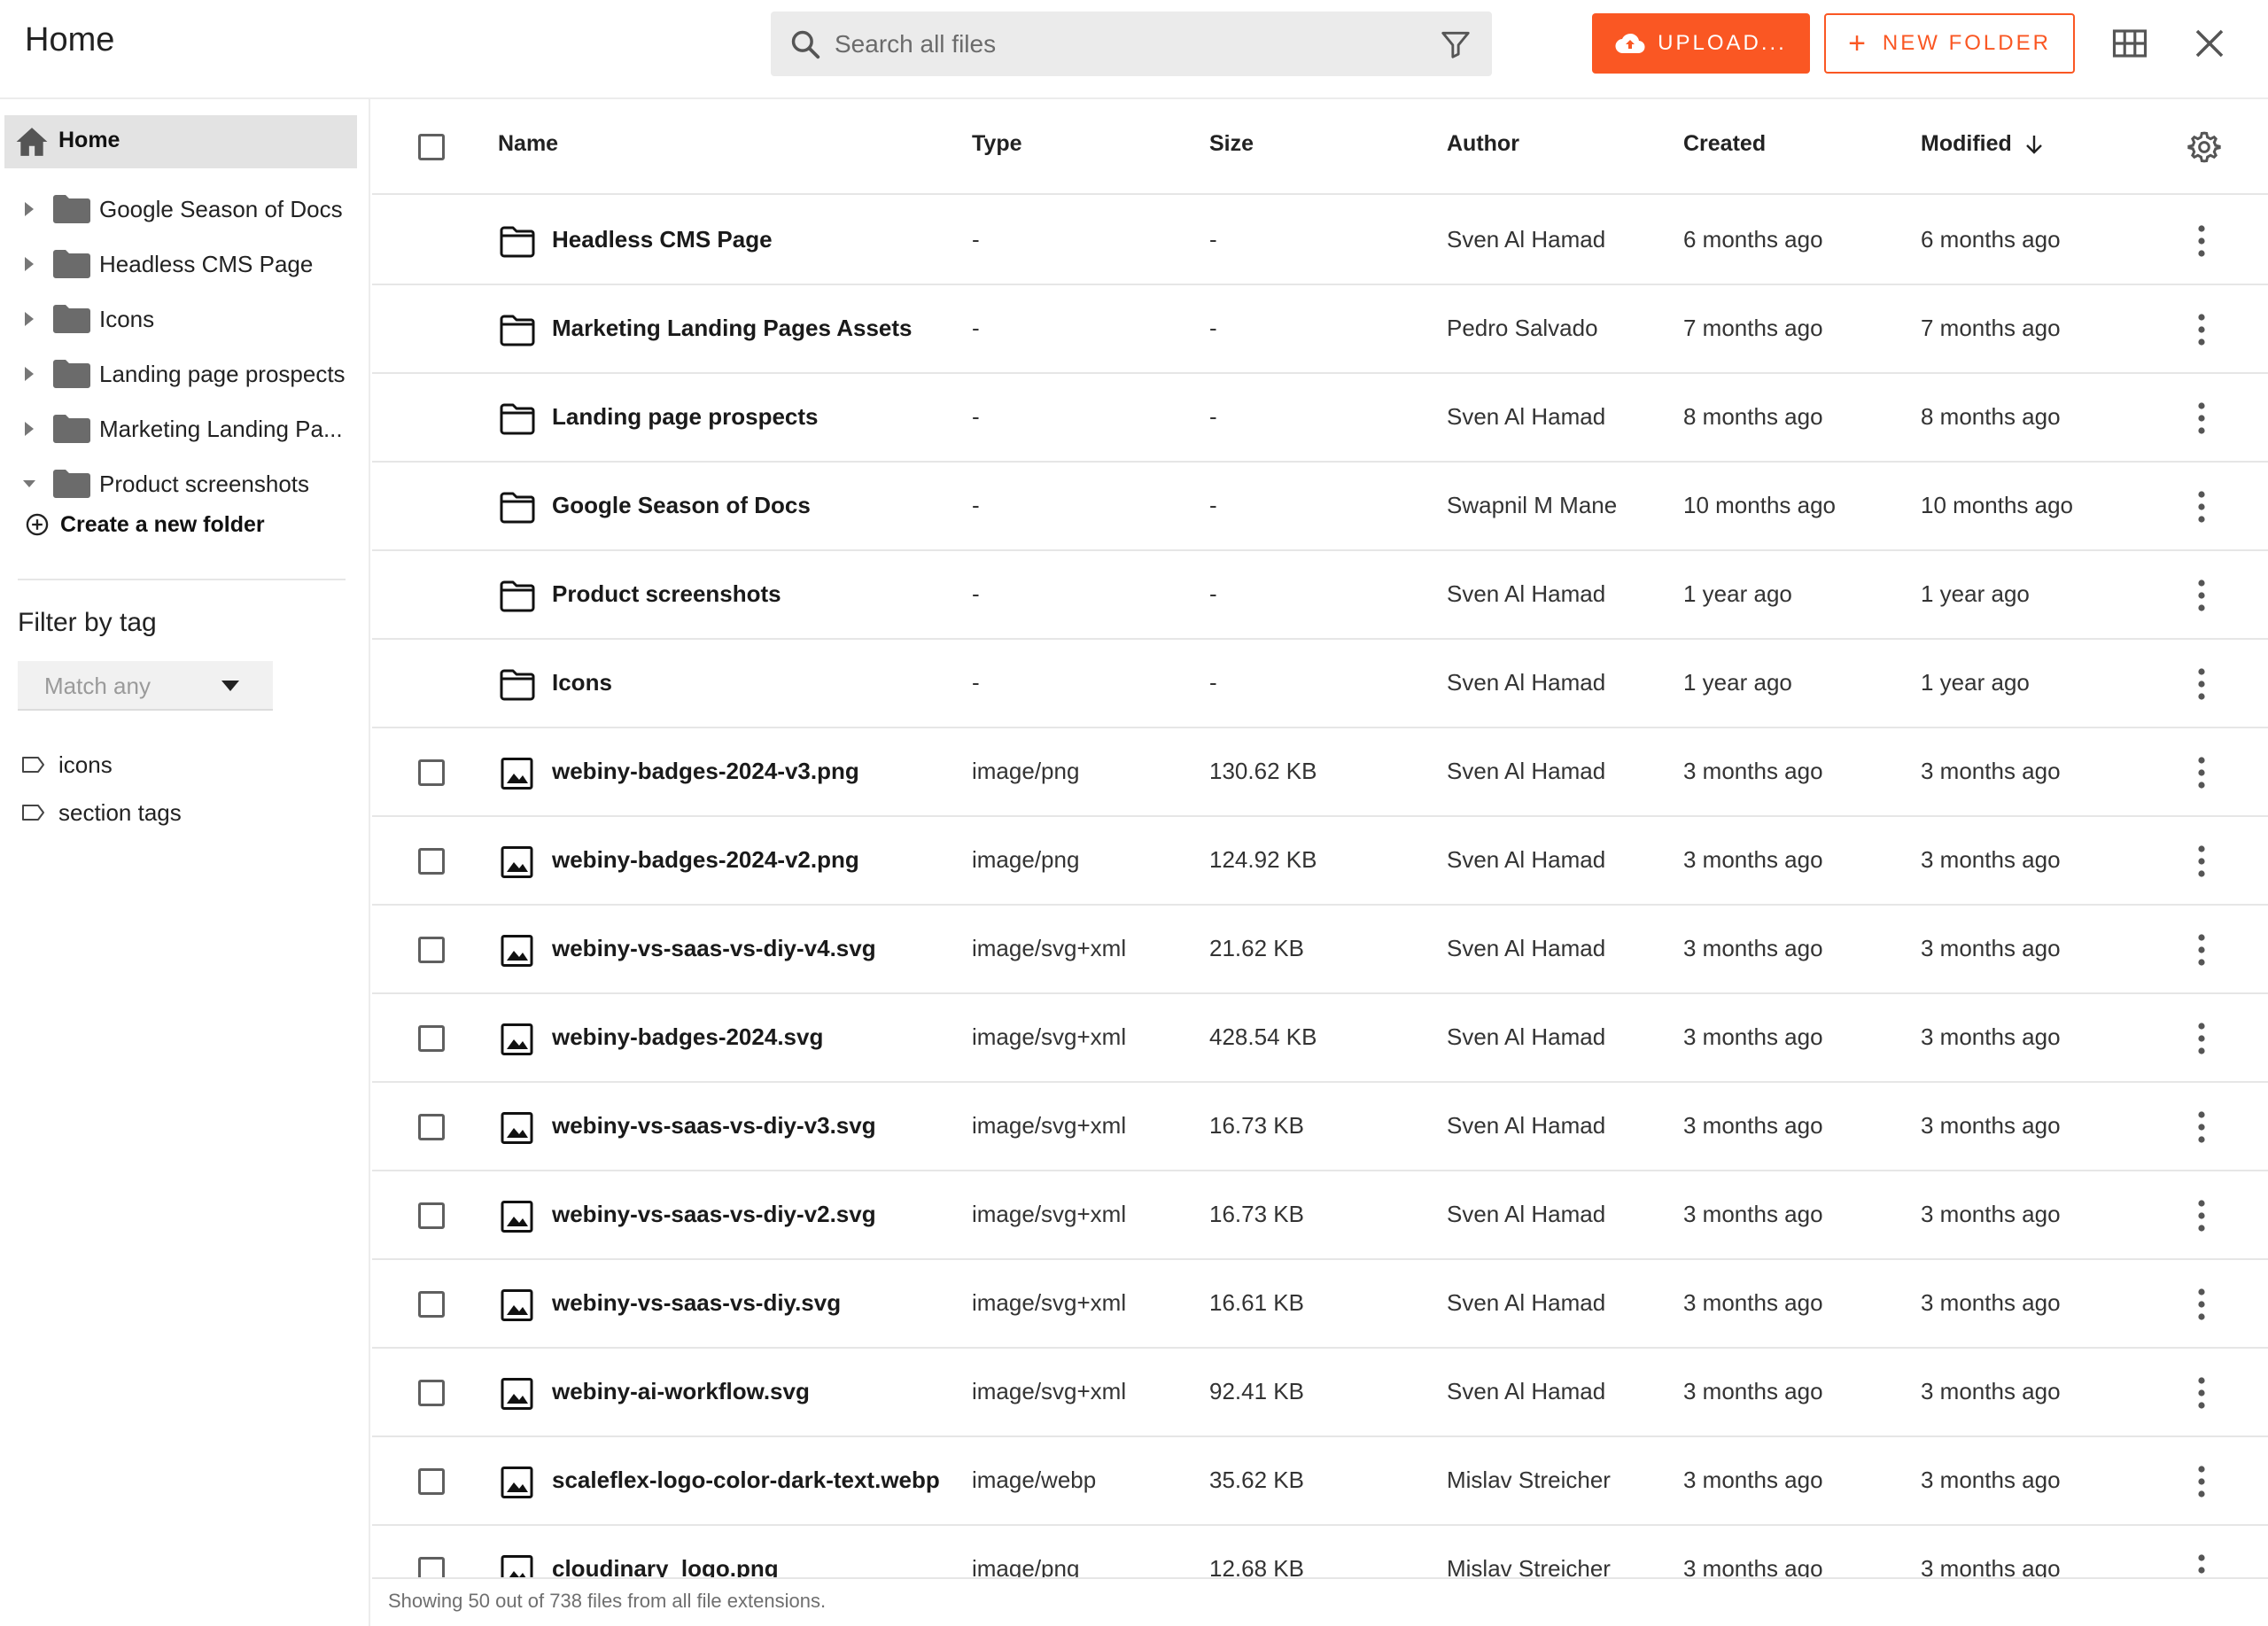 The width and height of the screenshot is (2268, 1626). Describe the element at coordinates (1529, 1566) in the screenshot. I see `row-author: Mislav Streicher` at that location.